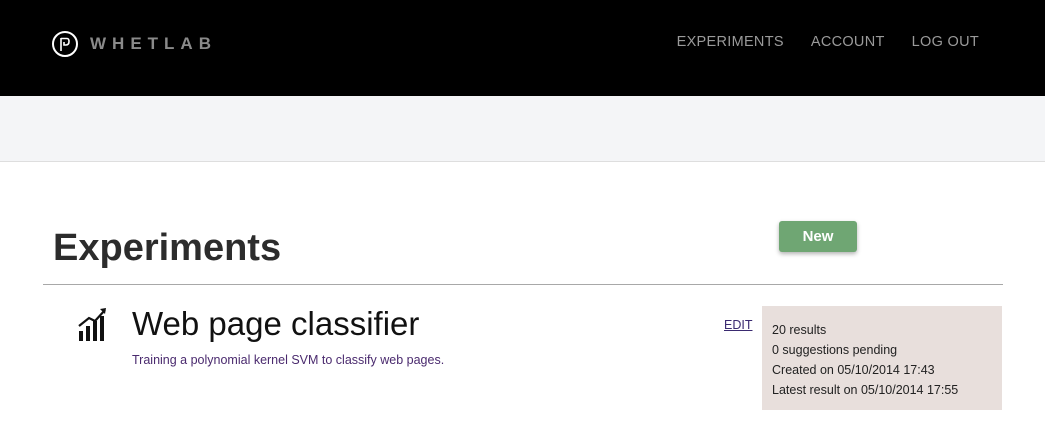 This screenshot has width=1045, height=438. What do you see at coordinates (835, 350) in the screenshot?
I see `stat-pending: 0 suggestions pending` at bounding box center [835, 350].